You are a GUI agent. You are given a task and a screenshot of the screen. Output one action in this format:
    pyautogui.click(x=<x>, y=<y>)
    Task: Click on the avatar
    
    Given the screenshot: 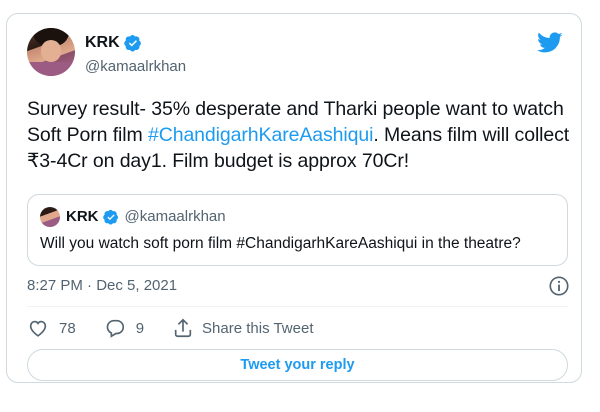 What is the action you would take?
    pyautogui.click(x=51, y=52)
    